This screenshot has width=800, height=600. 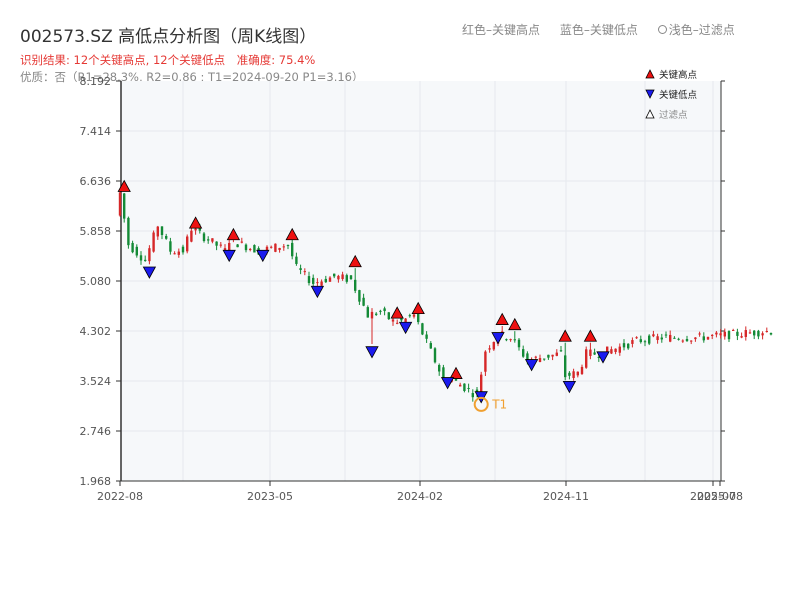 What do you see at coordinates (96, 481) in the screenshot?
I see `y-tick-label: 1.968` at bounding box center [96, 481].